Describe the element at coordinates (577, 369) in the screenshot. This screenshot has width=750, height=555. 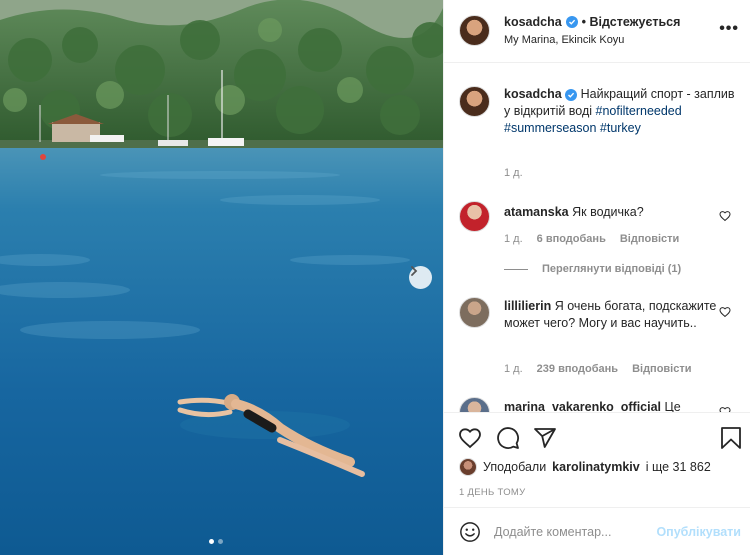
I see `comment-likes: 239 вподобань` at that location.